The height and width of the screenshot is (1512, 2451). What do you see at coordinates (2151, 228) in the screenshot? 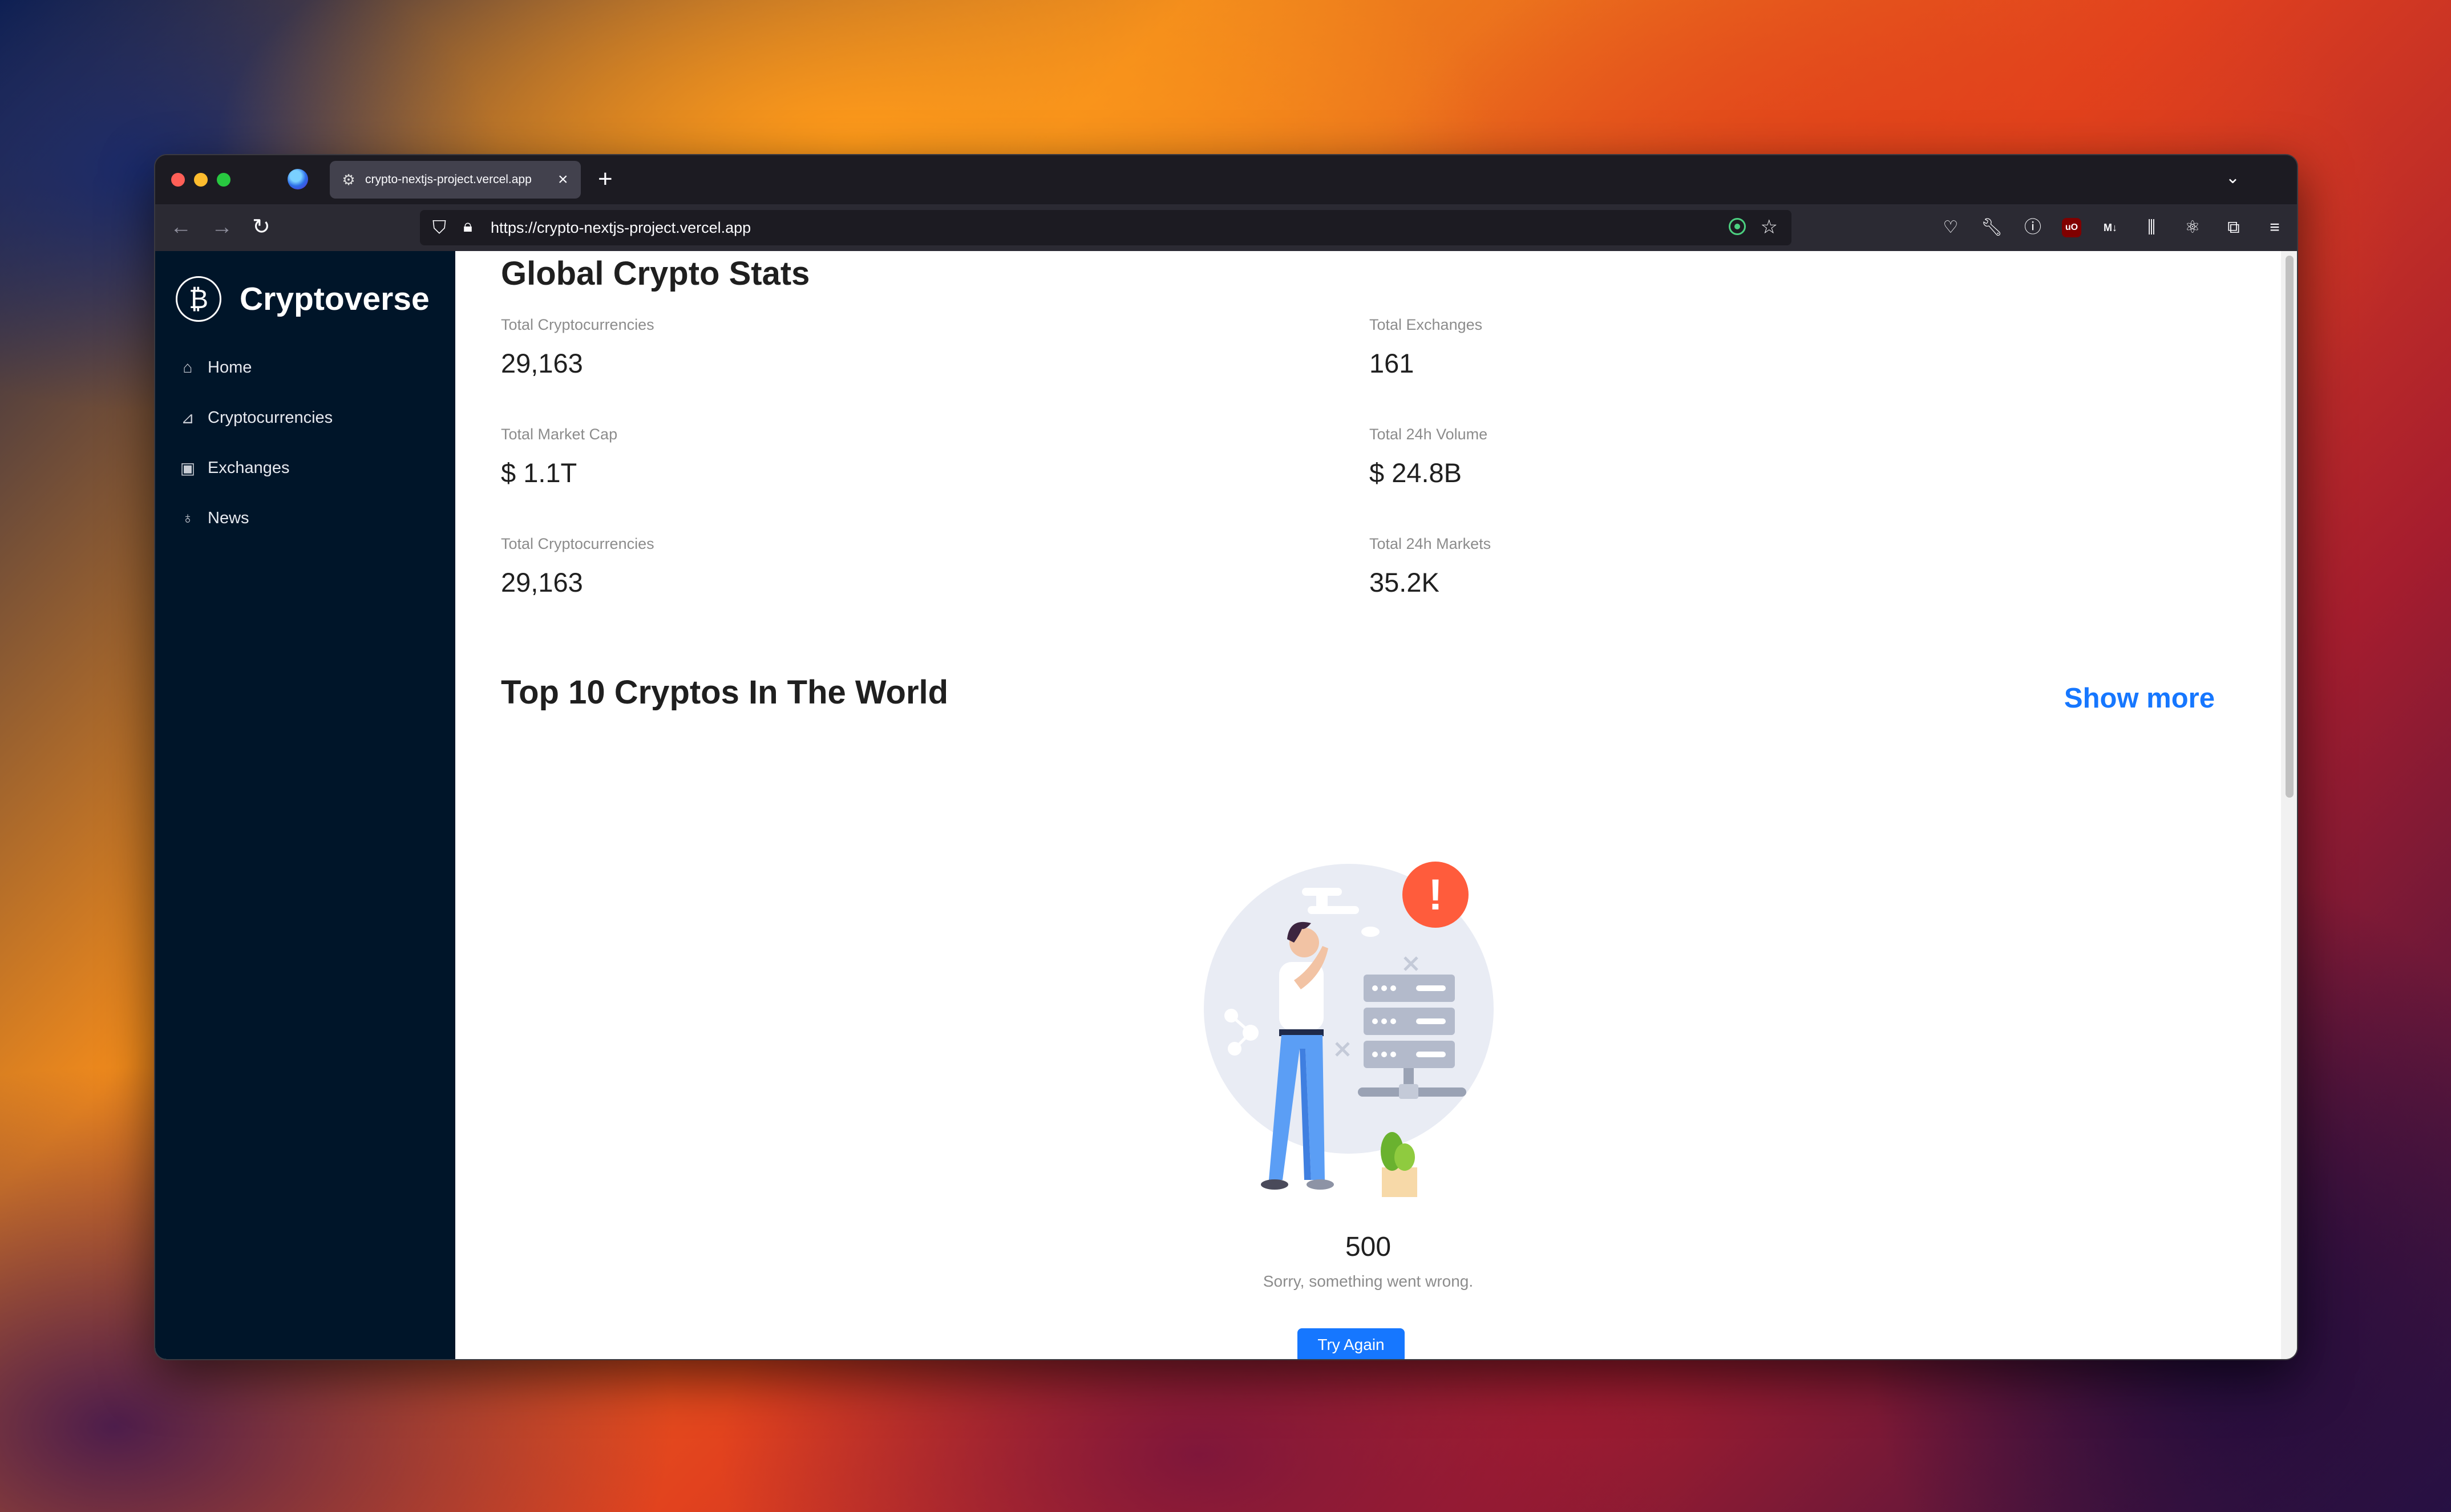
I see `library-icon: ⫼` at bounding box center [2151, 228].